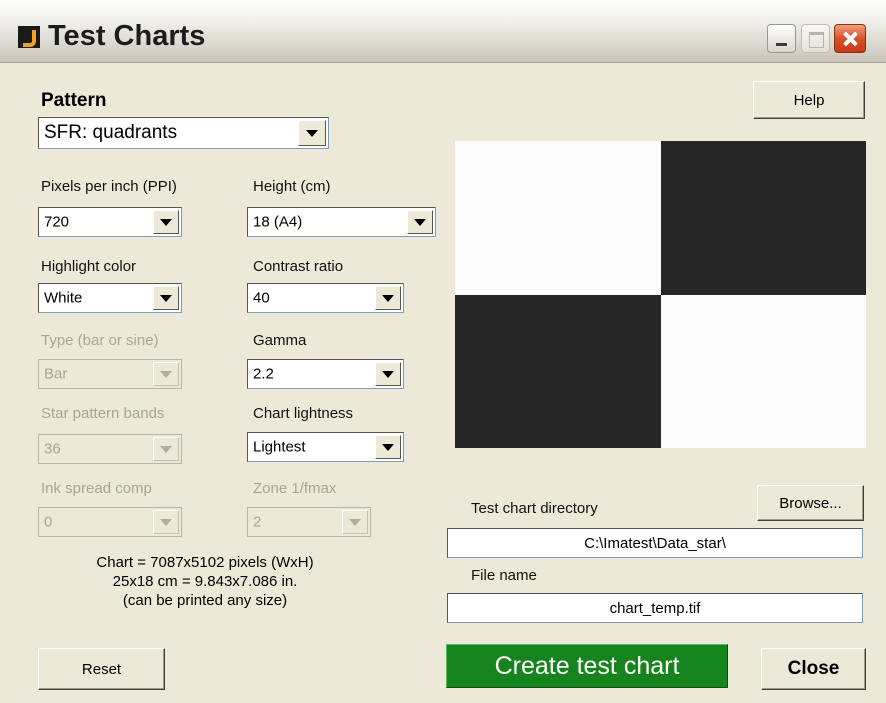 This screenshot has width=886, height=703. I want to click on zone-value: 2, so click(257, 522).